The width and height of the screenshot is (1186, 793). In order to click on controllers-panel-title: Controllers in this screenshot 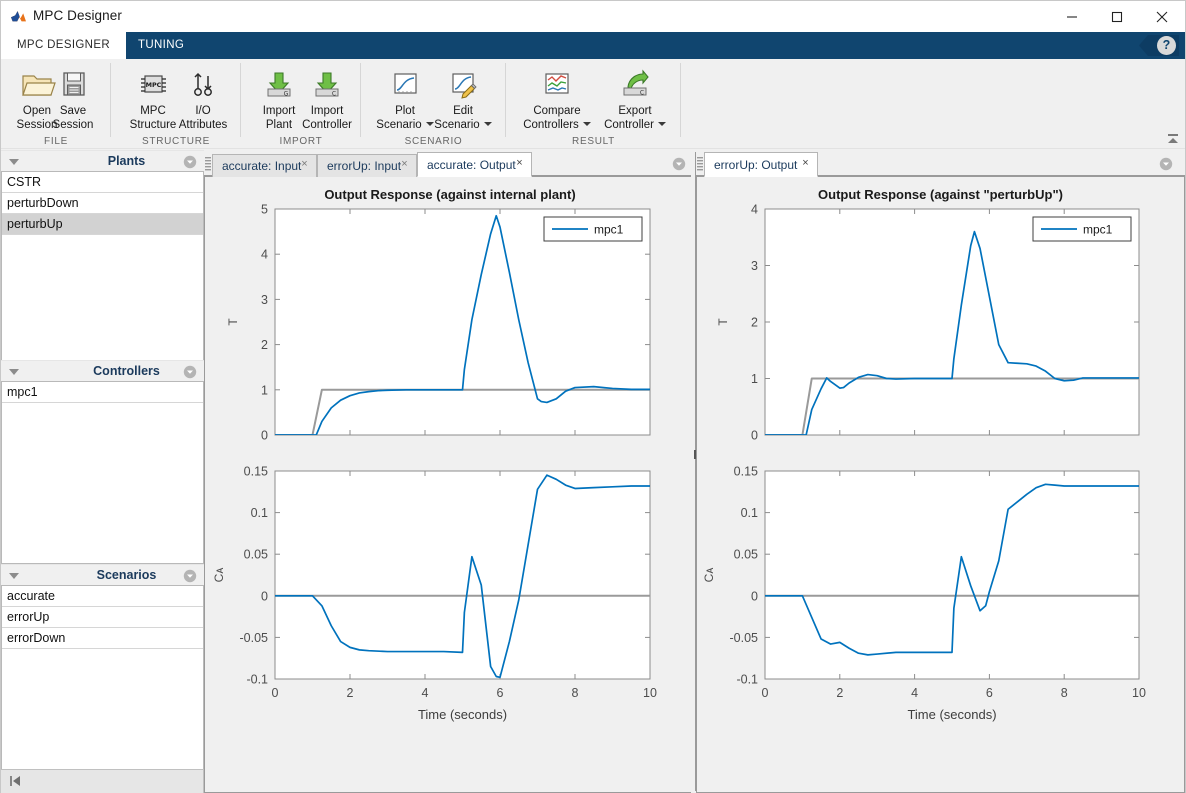, I will do `click(126, 371)`.